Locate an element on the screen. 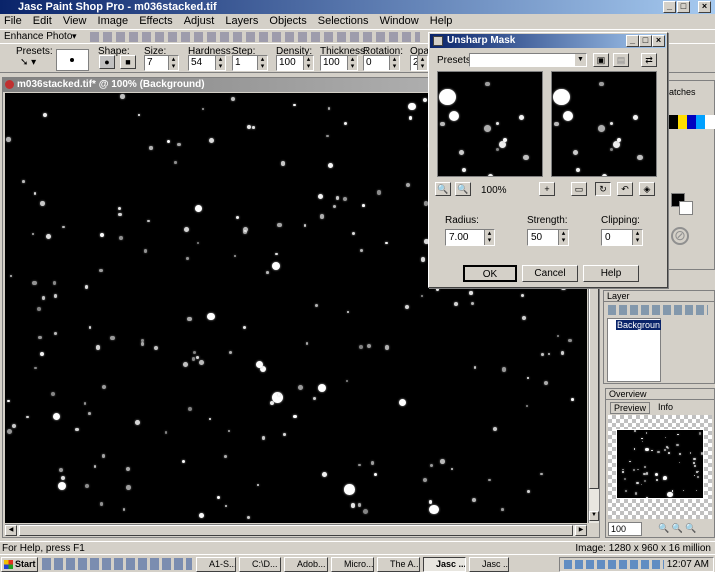  menu-edit: Edit is located at coordinates (42, 21).